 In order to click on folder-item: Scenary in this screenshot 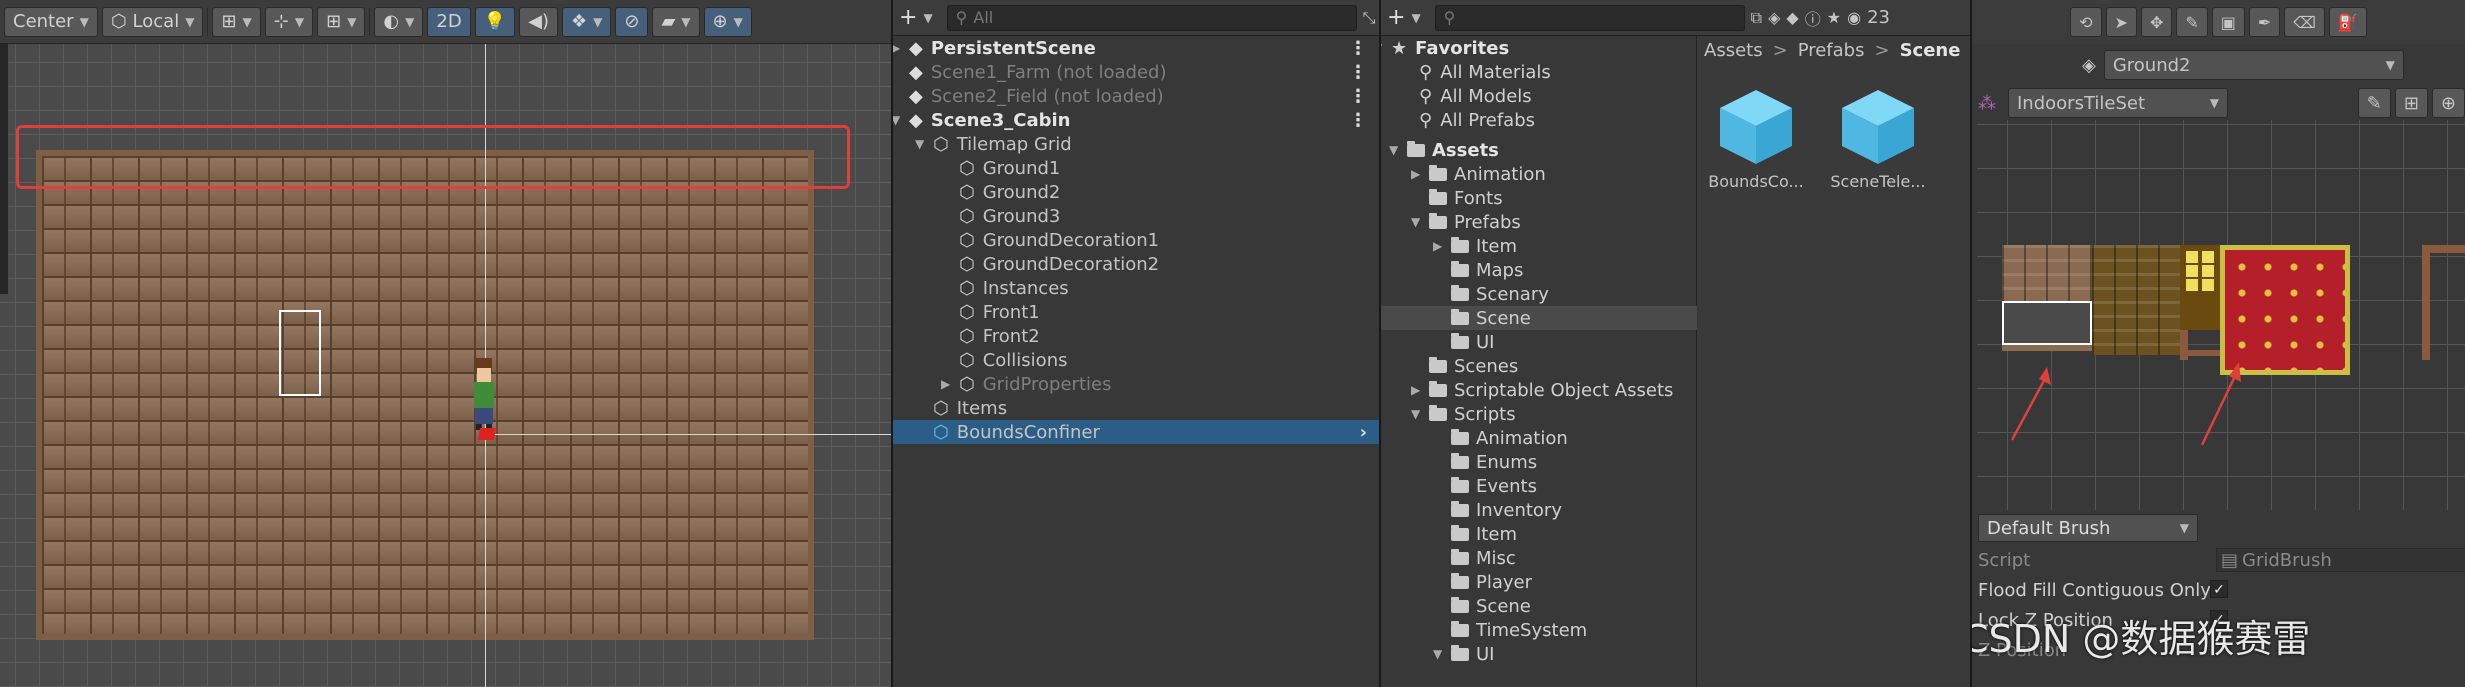, I will do `click(1539, 294)`.